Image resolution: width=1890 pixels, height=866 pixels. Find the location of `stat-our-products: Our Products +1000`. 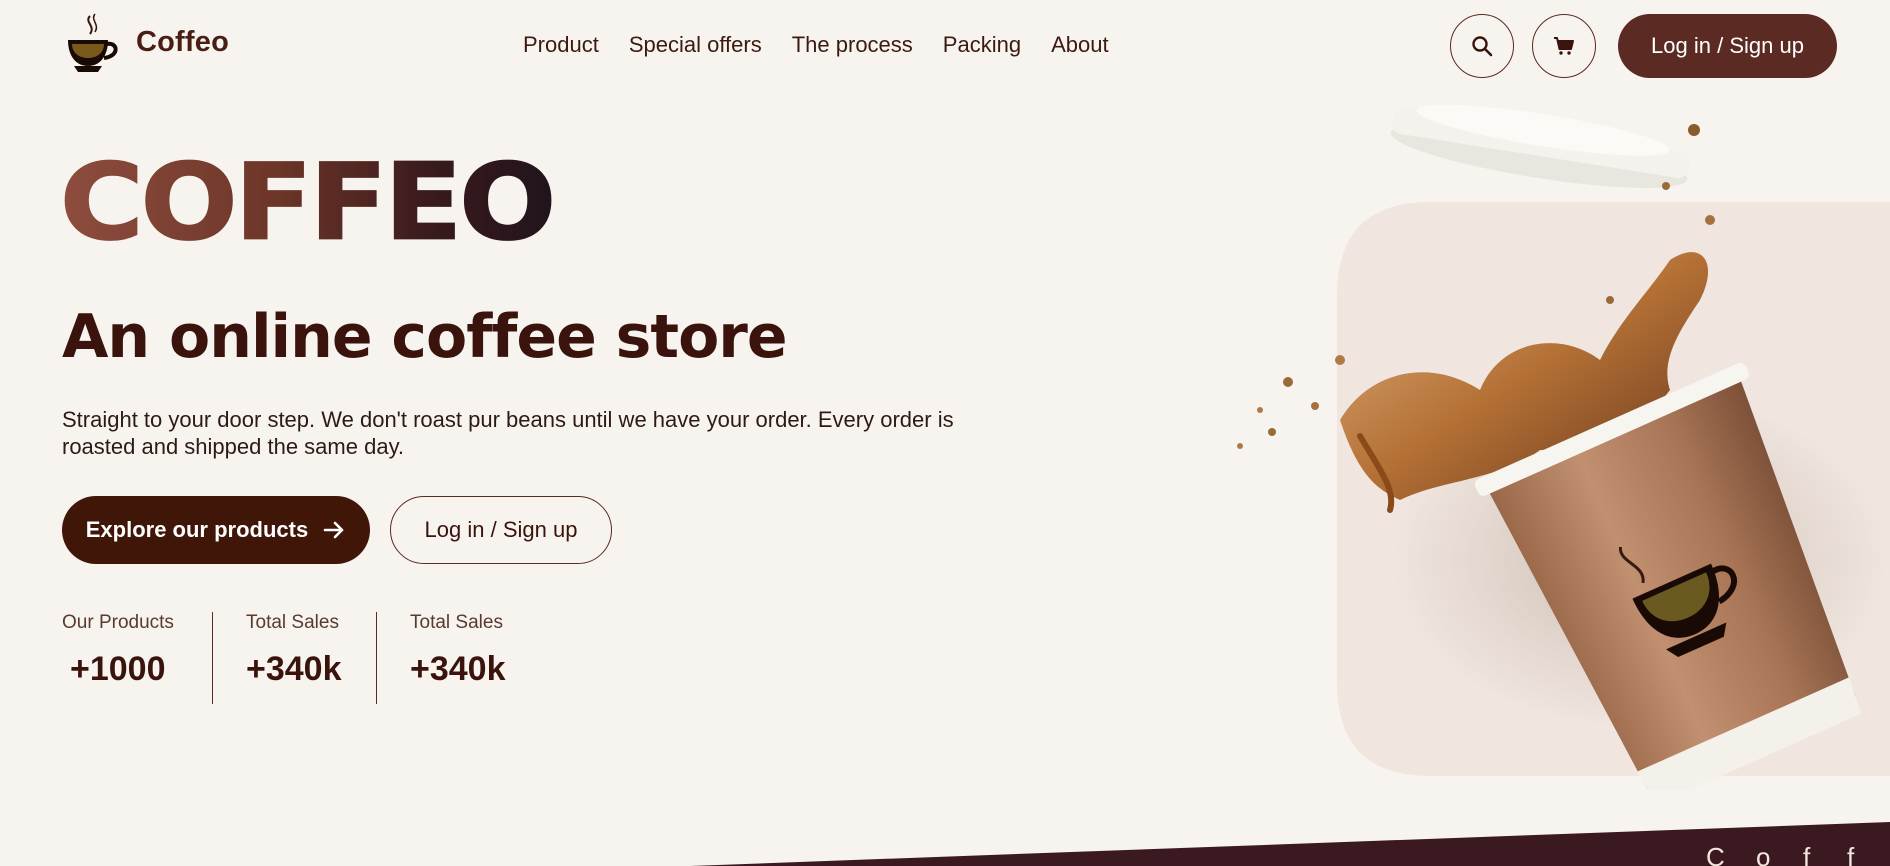

stat-our-products: Our Products +1000 is located at coordinates (137, 658).